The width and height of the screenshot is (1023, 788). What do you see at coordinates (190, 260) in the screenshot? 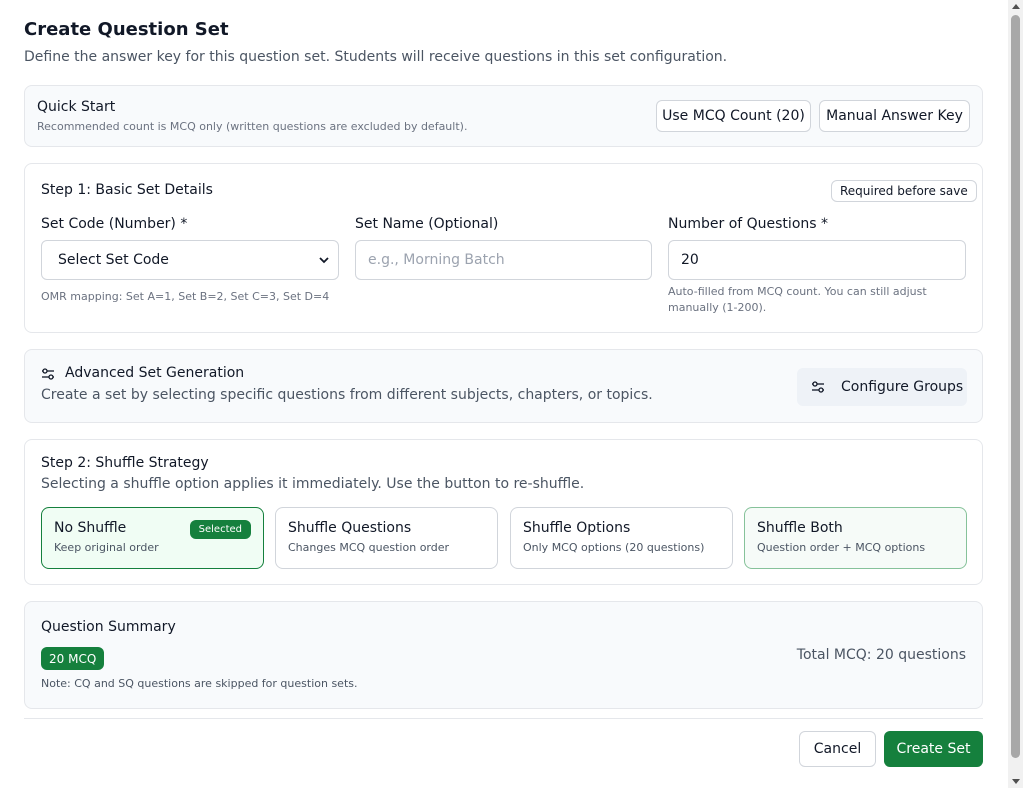
I see `set-code-select: Select Set Code` at bounding box center [190, 260].